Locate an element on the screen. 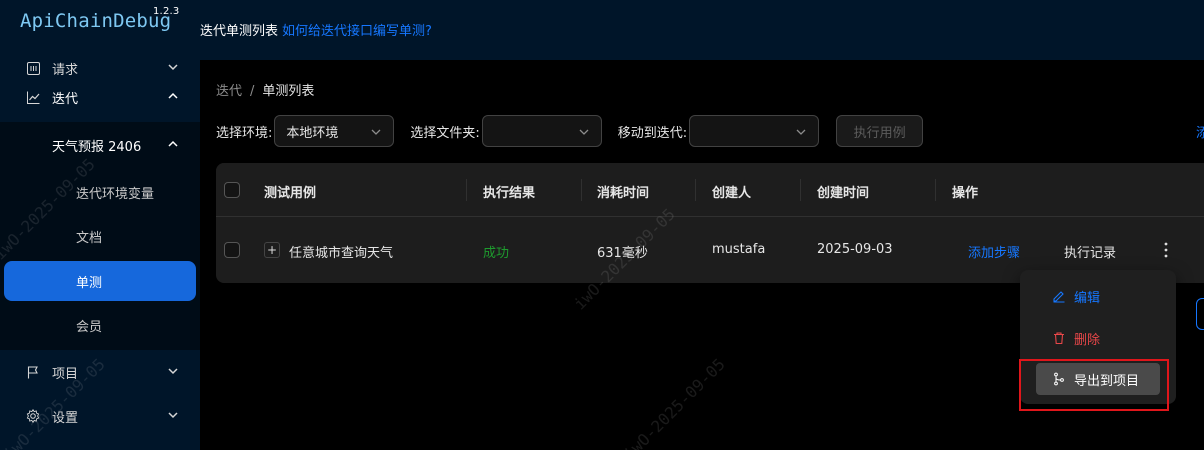 The width and height of the screenshot is (1204, 450). env-select-value: 本地环境 is located at coordinates (312, 133).